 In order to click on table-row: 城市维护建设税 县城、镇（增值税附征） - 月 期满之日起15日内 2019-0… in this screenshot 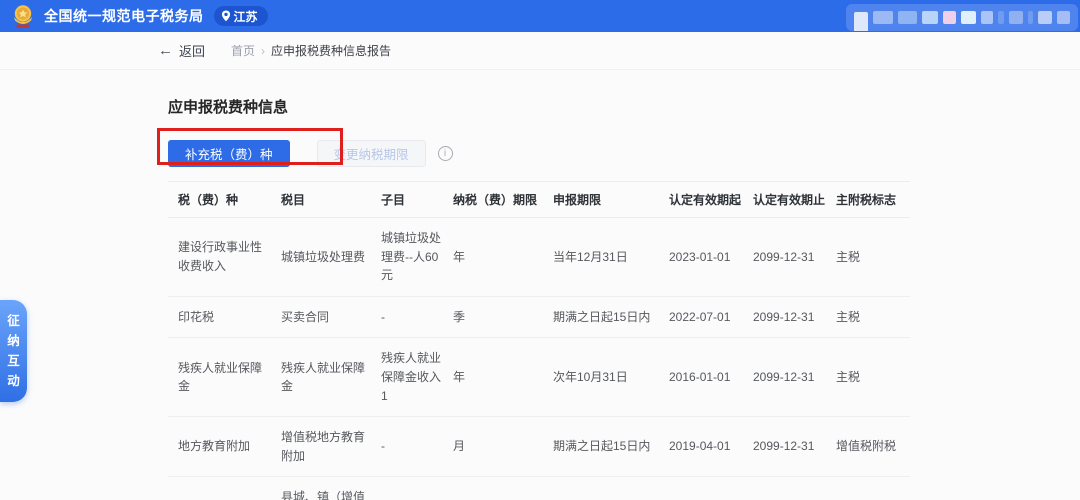, I will do `click(539, 488)`.